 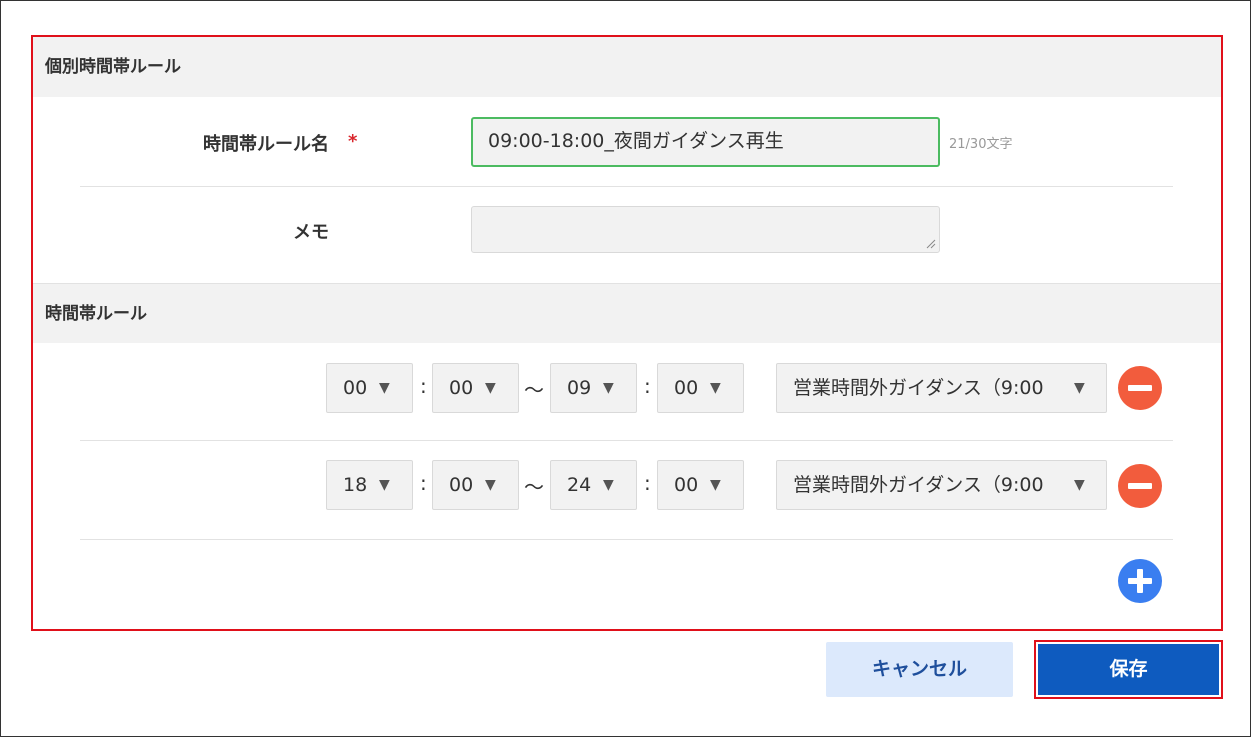 I want to click on plus-icon-vertical, so click(x=1140, y=581).